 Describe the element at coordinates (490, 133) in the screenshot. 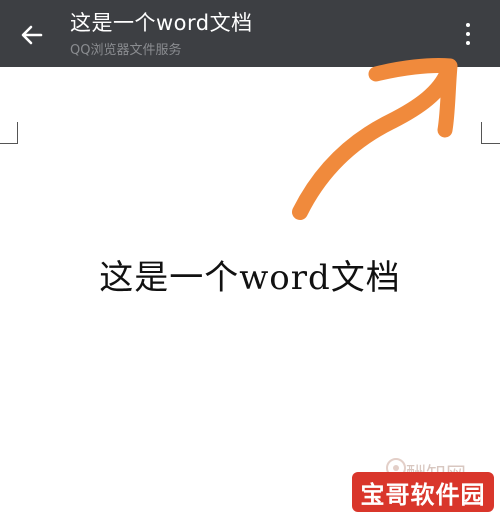

I see `page-margin-corner-right` at that location.